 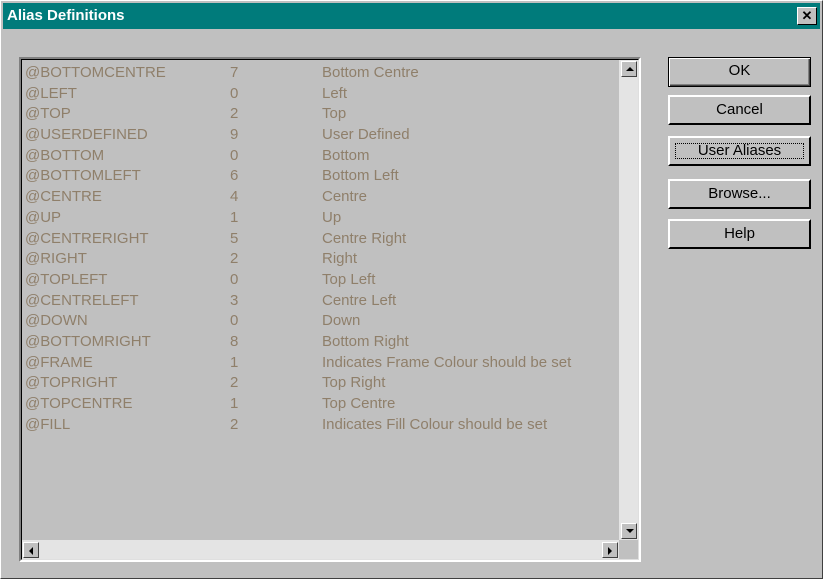 I want to click on scroll-left-button, so click(x=31, y=550).